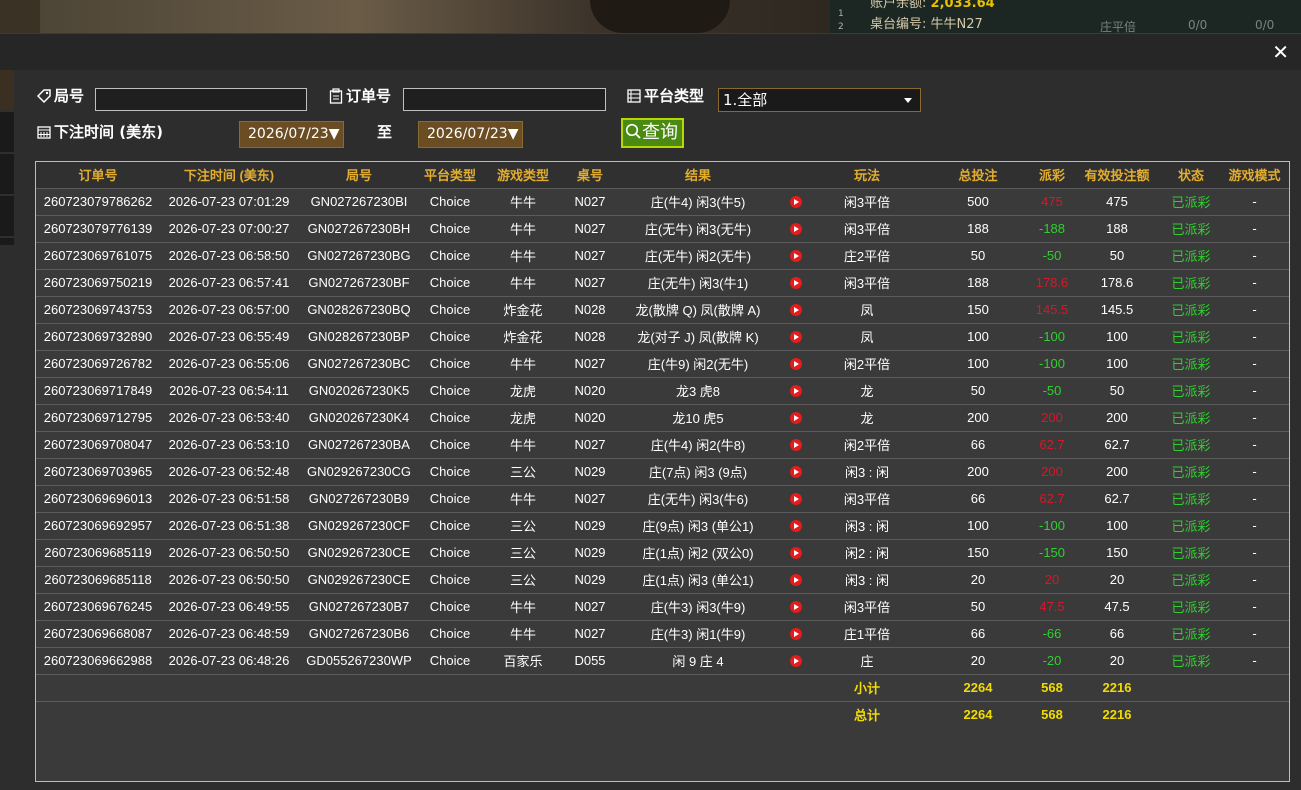 Image resolution: width=1301 pixels, height=790 pixels. I want to click on round-input, so click(201, 99).